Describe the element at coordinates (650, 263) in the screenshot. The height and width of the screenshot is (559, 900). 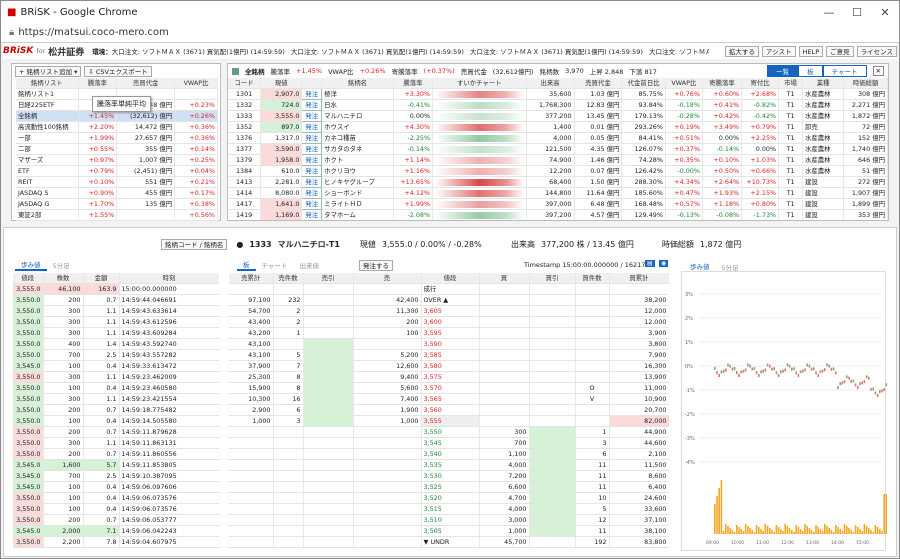
I see `book-icon: ▤` at that location.